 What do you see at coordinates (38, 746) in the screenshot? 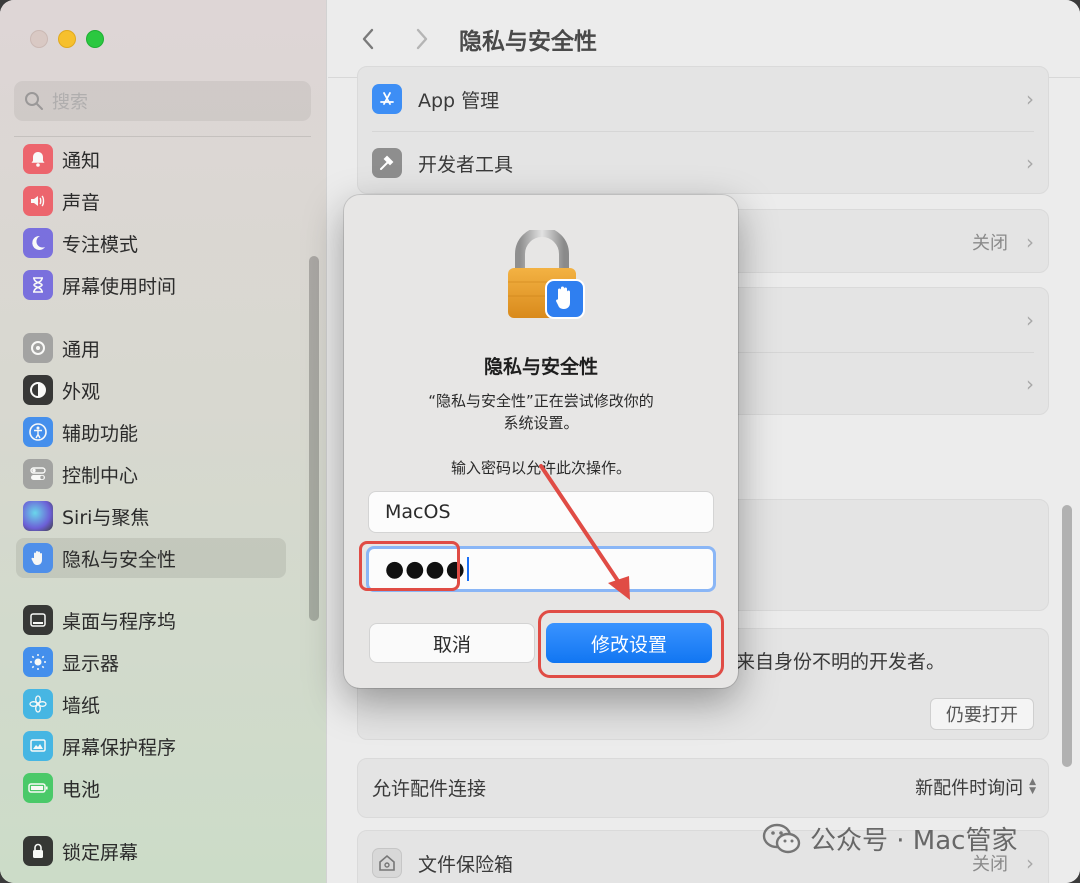
I see `screensaver-icon` at bounding box center [38, 746].